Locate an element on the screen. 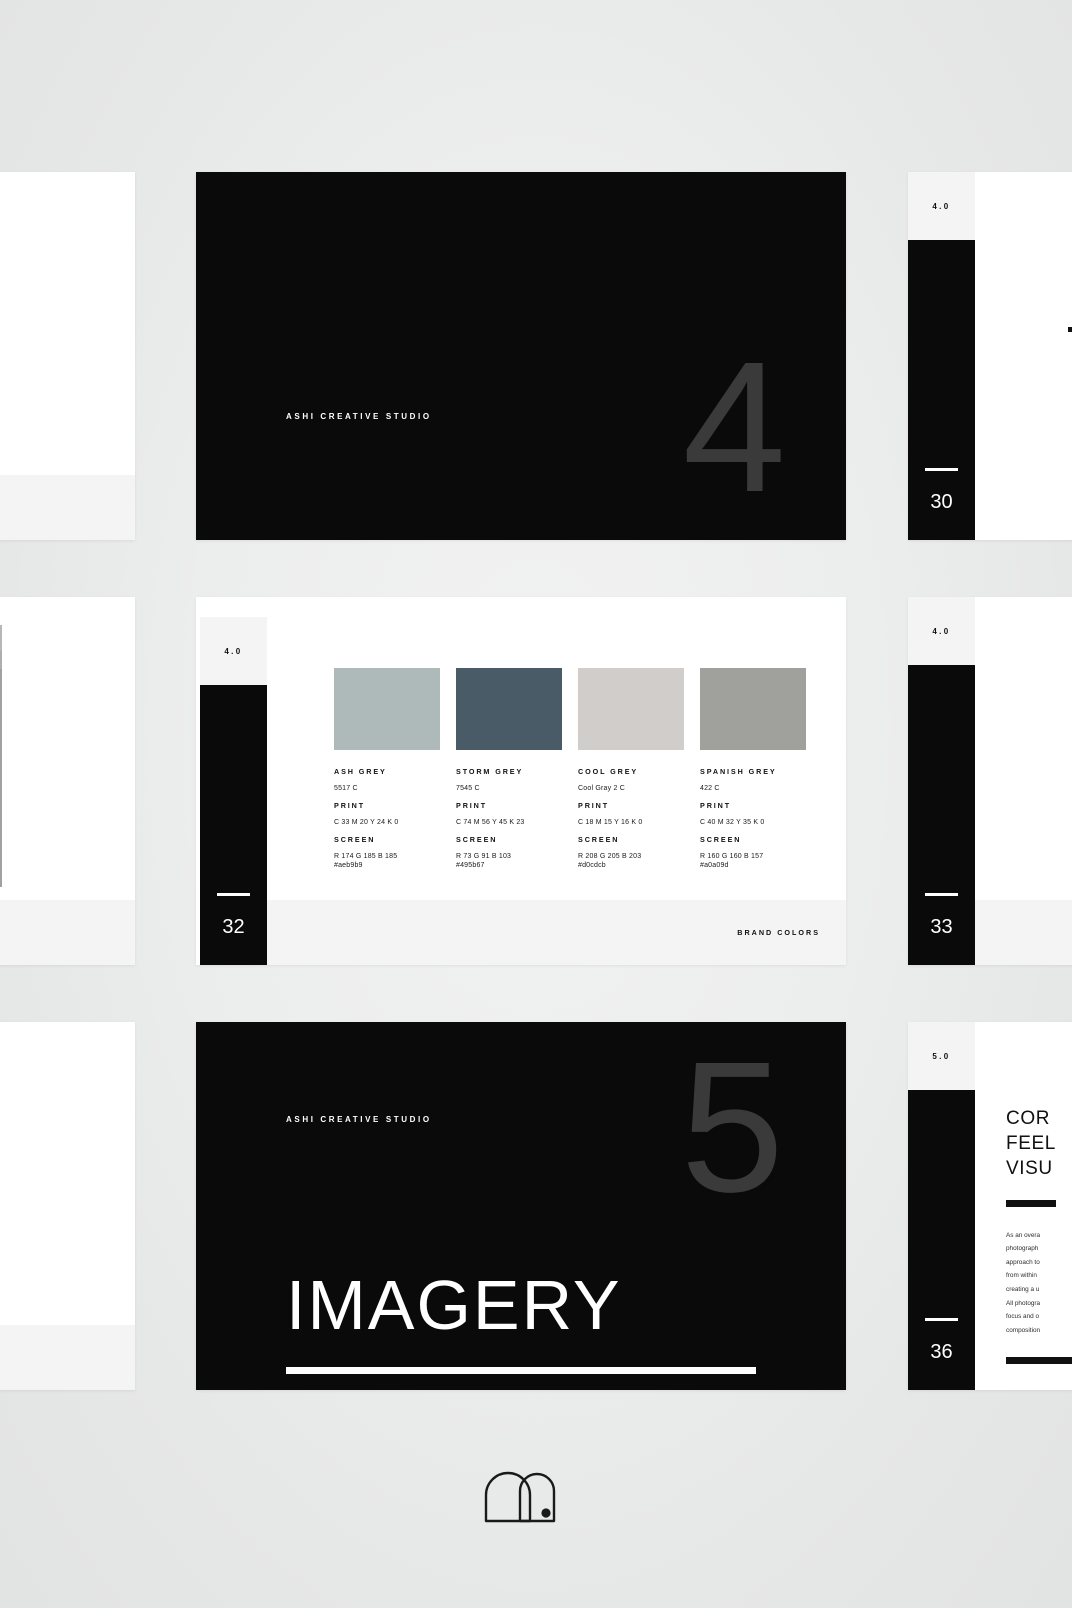 The image size is (1072, 1608). copy-heading-line: COR is located at coordinates (1028, 1118).